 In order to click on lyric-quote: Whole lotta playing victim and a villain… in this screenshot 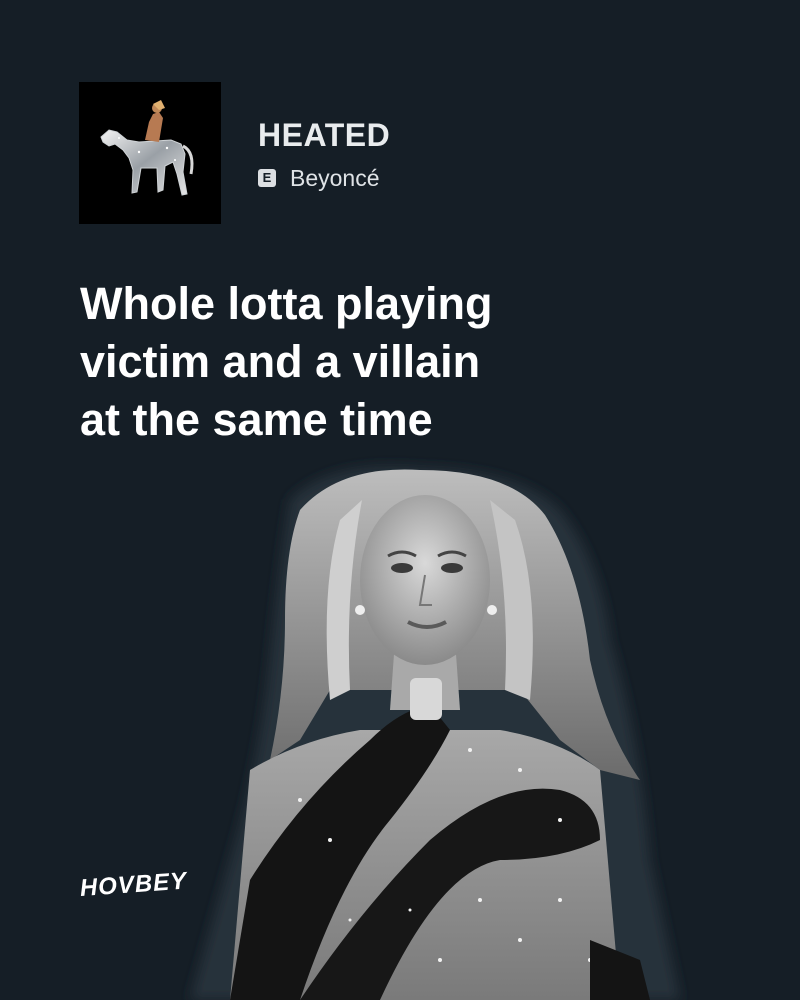, I will do `click(360, 362)`.